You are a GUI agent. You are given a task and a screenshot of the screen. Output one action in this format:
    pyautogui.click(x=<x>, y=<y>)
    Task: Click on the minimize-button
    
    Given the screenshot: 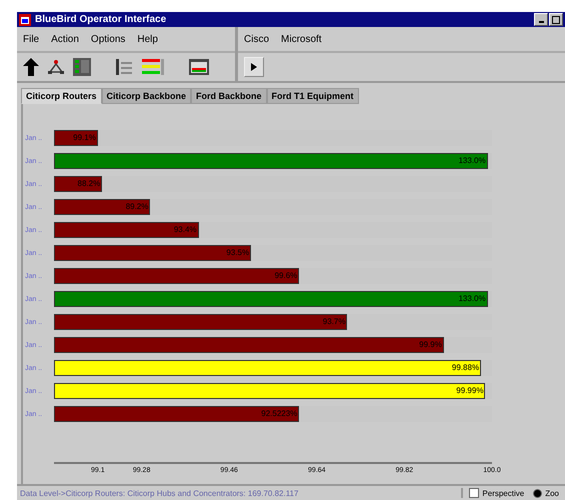 What is the action you would take?
    pyautogui.click(x=541, y=19)
    